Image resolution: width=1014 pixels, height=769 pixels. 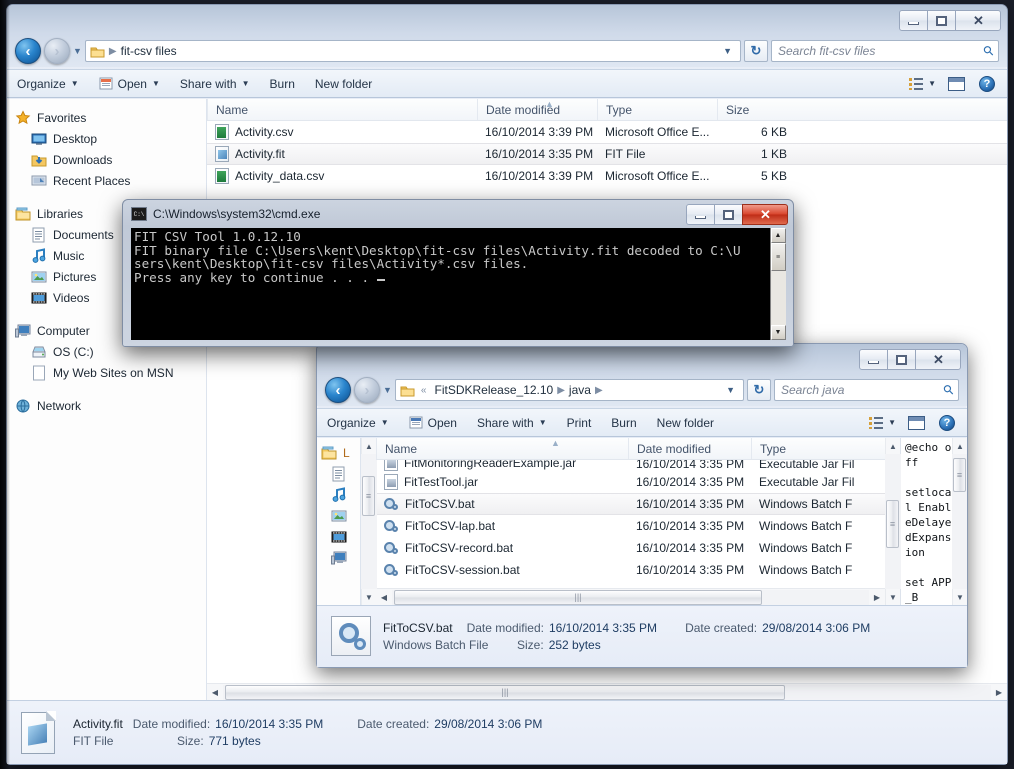 I want to click on console-vertical-scrollbar: ▲ ≡ ▼, so click(x=778, y=284).